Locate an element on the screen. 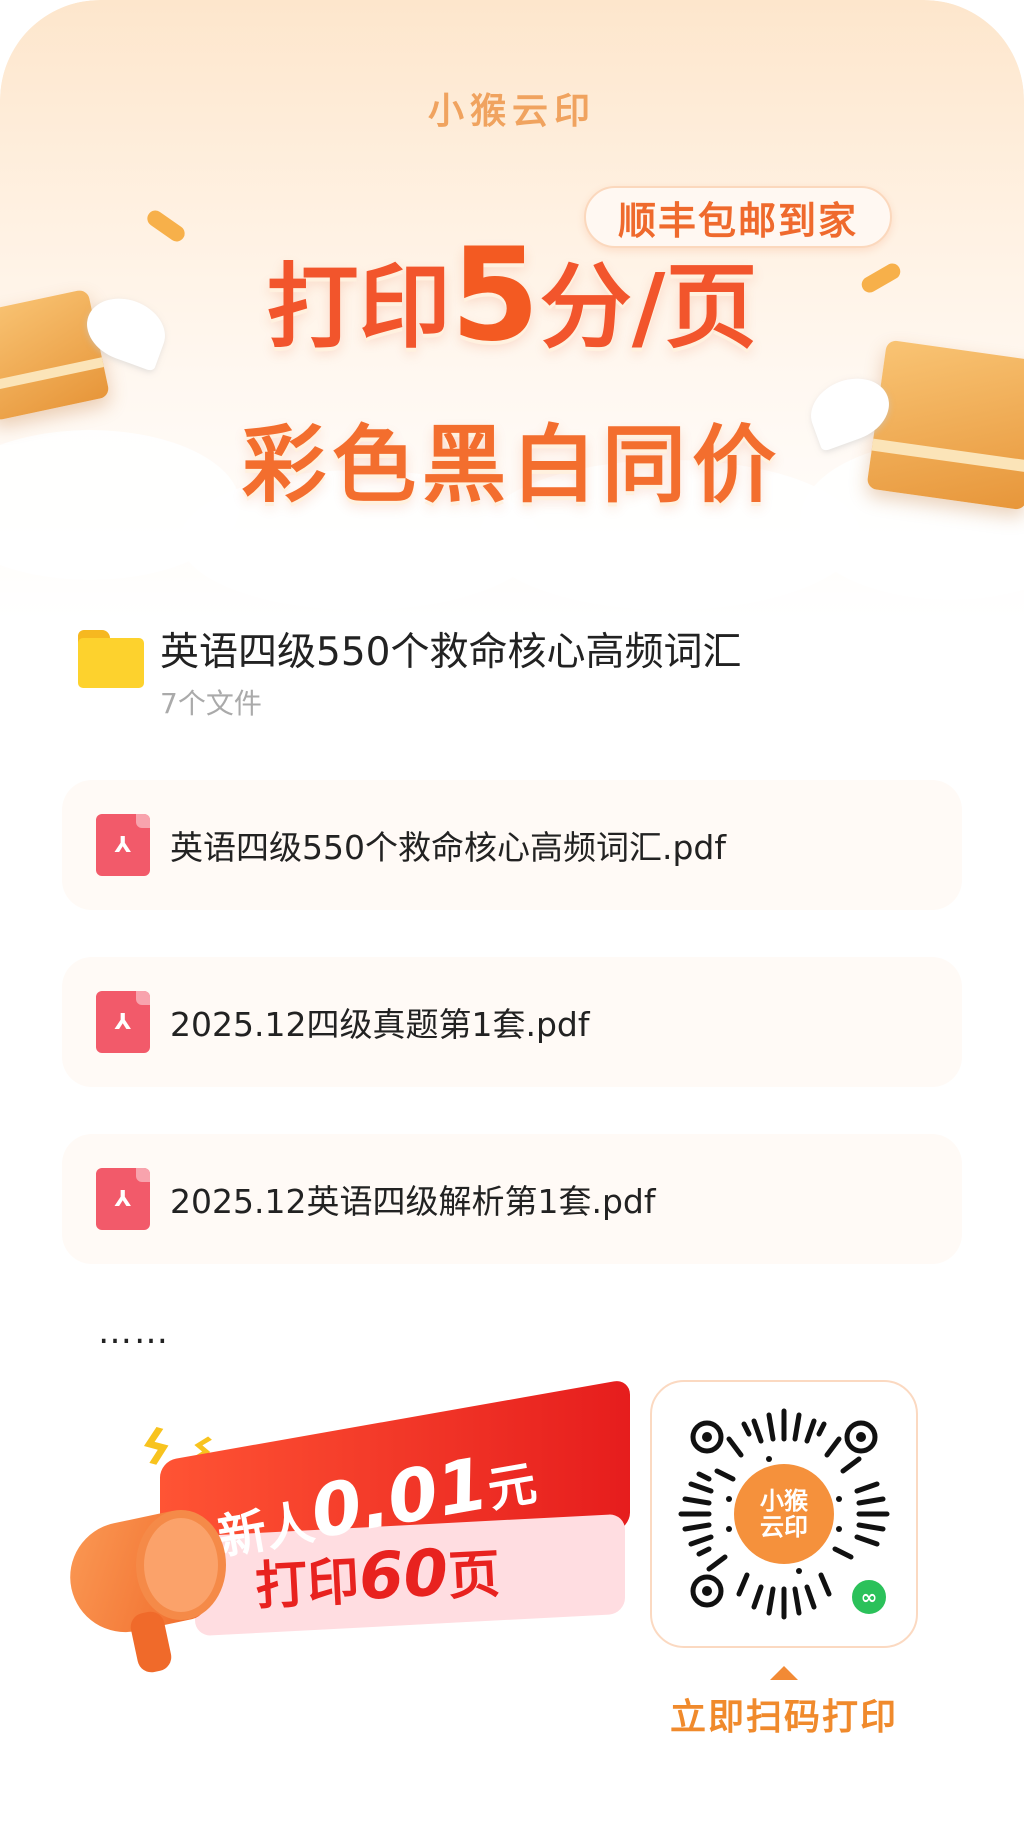 This screenshot has width=1024, height=1828. price-subheadline: 彩色黑白同价 is located at coordinates (511, 465).